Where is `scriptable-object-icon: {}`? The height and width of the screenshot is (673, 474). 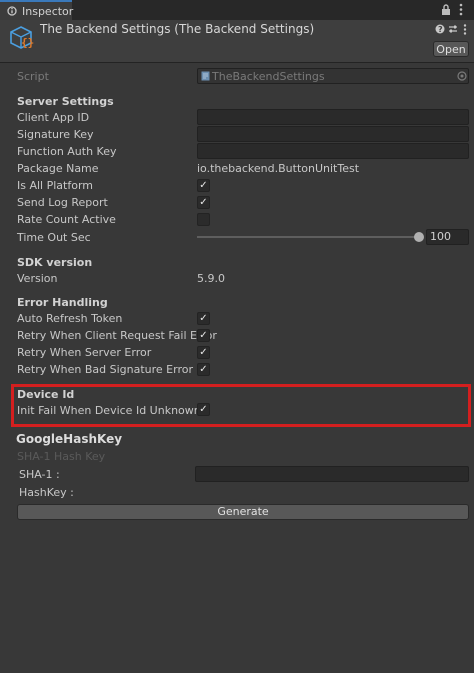
scriptable-object-icon: {} is located at coordinates (21, 39).